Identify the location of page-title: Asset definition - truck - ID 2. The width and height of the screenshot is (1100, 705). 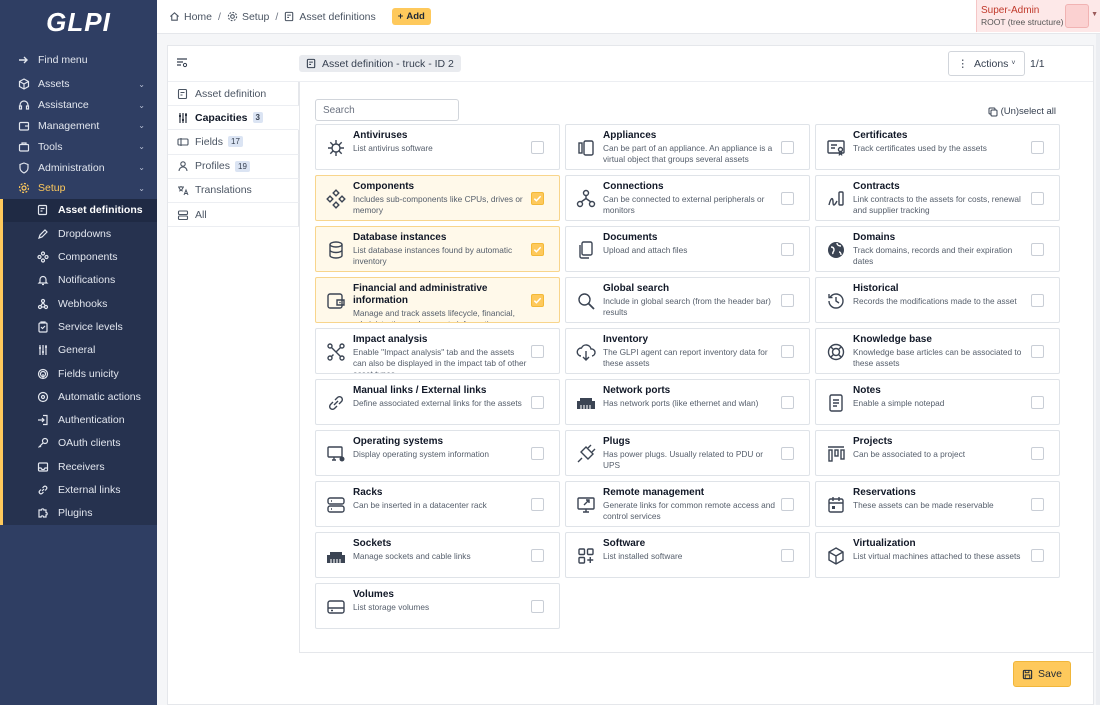
(380, 63).